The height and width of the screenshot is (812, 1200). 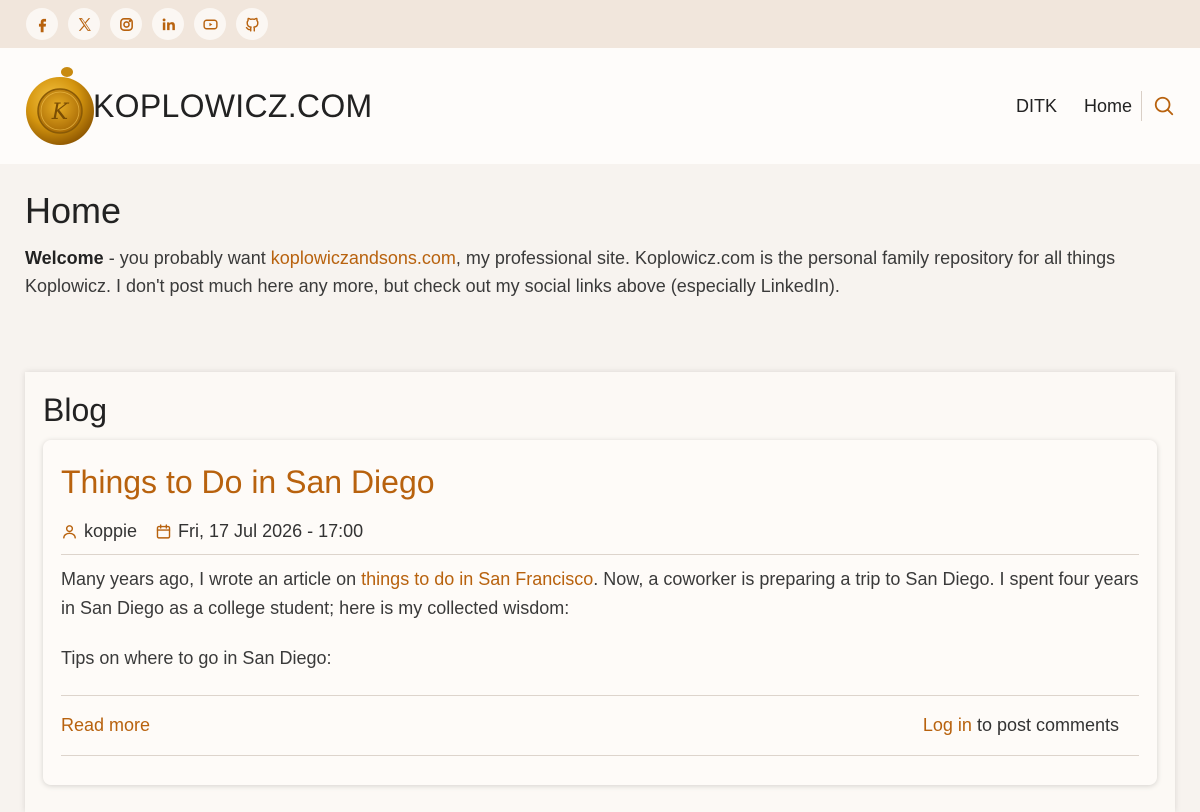 What do you see at coordinates (600, 482) in the screenshot?
I see `article-title: Things to Do in San Diego` at bounding box center [600, 482].